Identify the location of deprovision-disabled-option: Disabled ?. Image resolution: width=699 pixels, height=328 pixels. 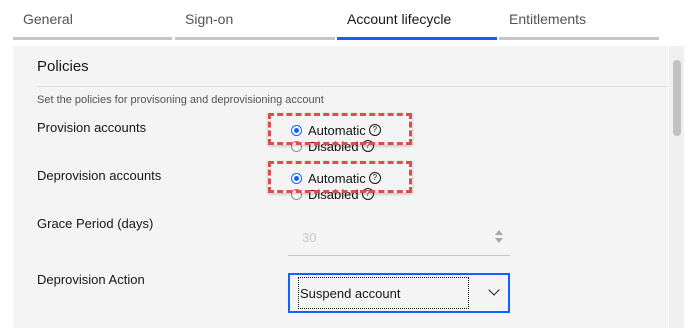
(336, 194).